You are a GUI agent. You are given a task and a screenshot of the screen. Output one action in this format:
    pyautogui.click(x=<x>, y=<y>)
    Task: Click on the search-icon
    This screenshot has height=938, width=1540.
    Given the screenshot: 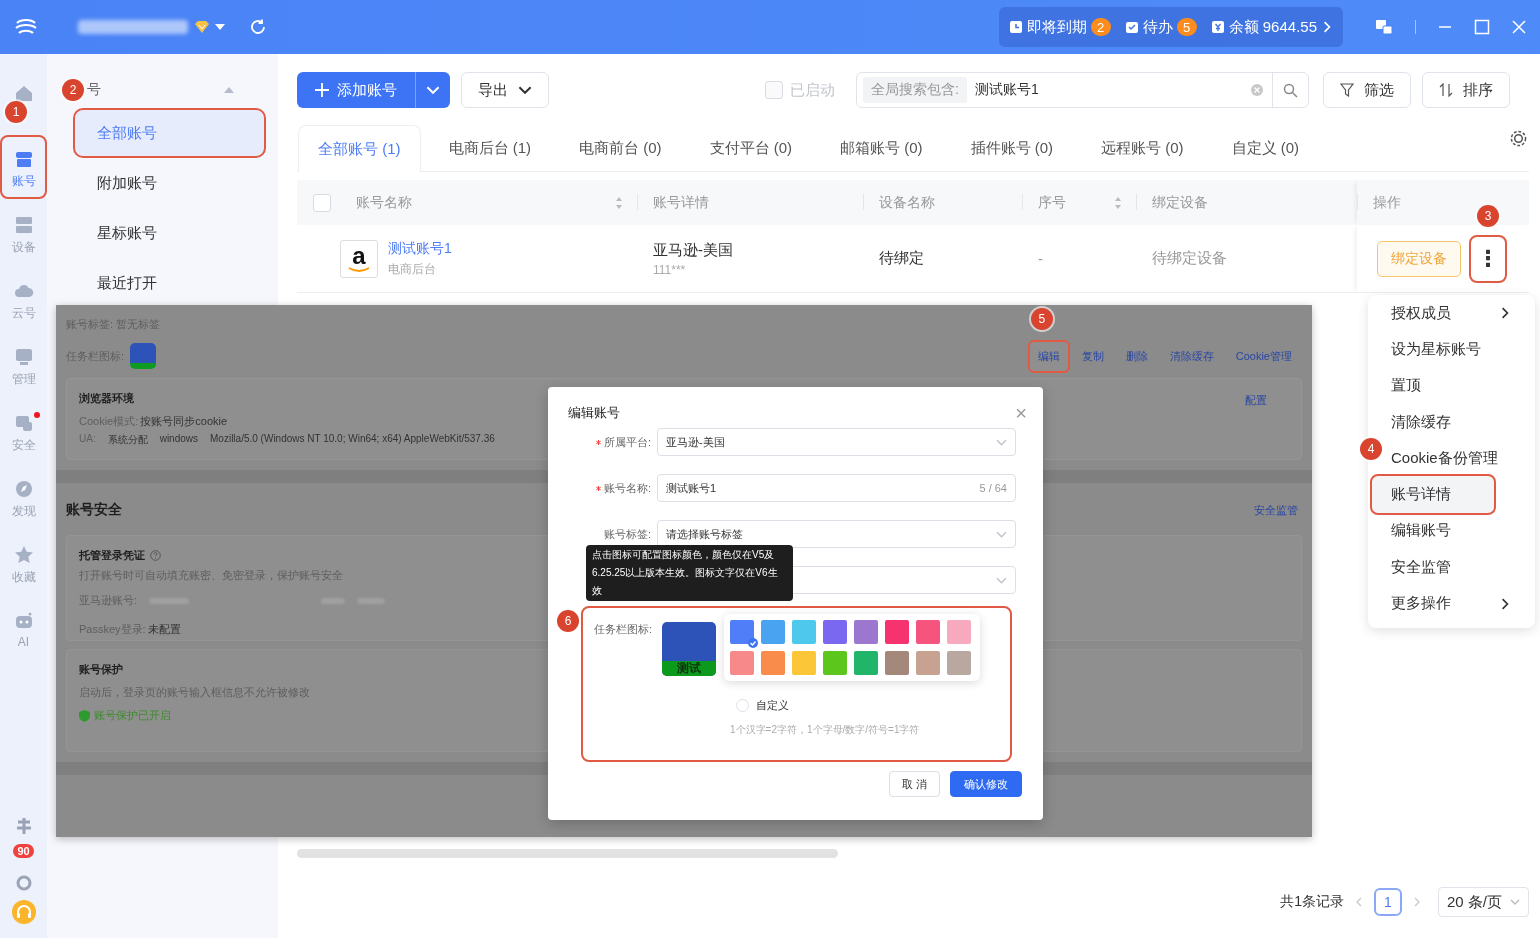 What is the action you would take?
    pyautogui.click(x=1290, y=90)
    